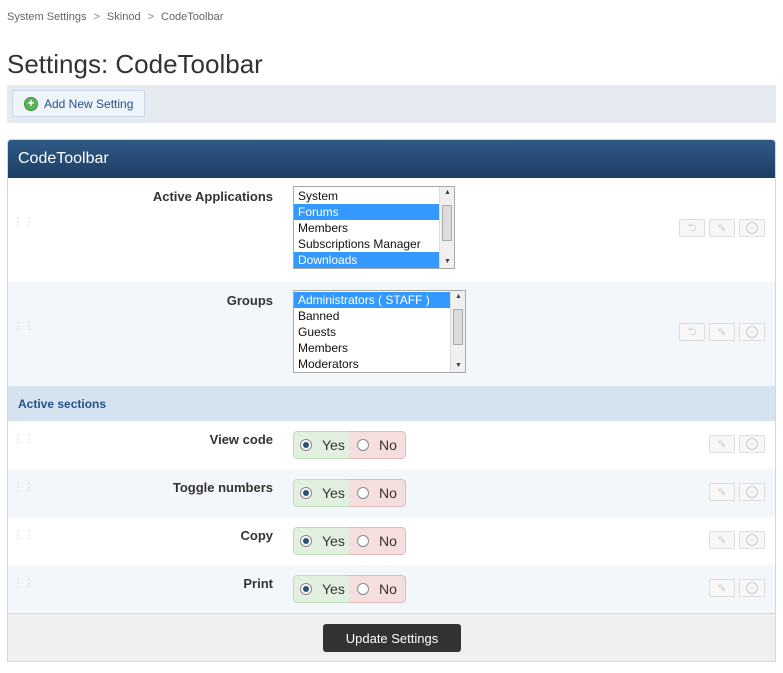  Describe the element at coordinates (379, 300) in the screenshot. I see `group-option: Administrators ( STAFF )` at that location.